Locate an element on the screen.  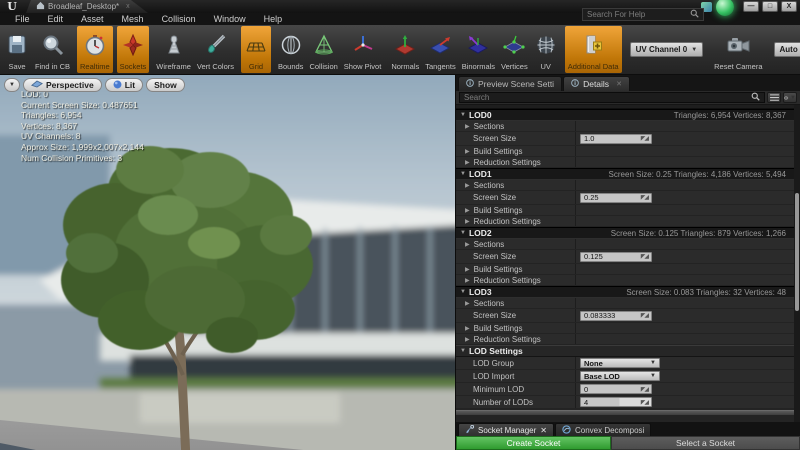
menu-window: Window is located at coordinates (230, 19).